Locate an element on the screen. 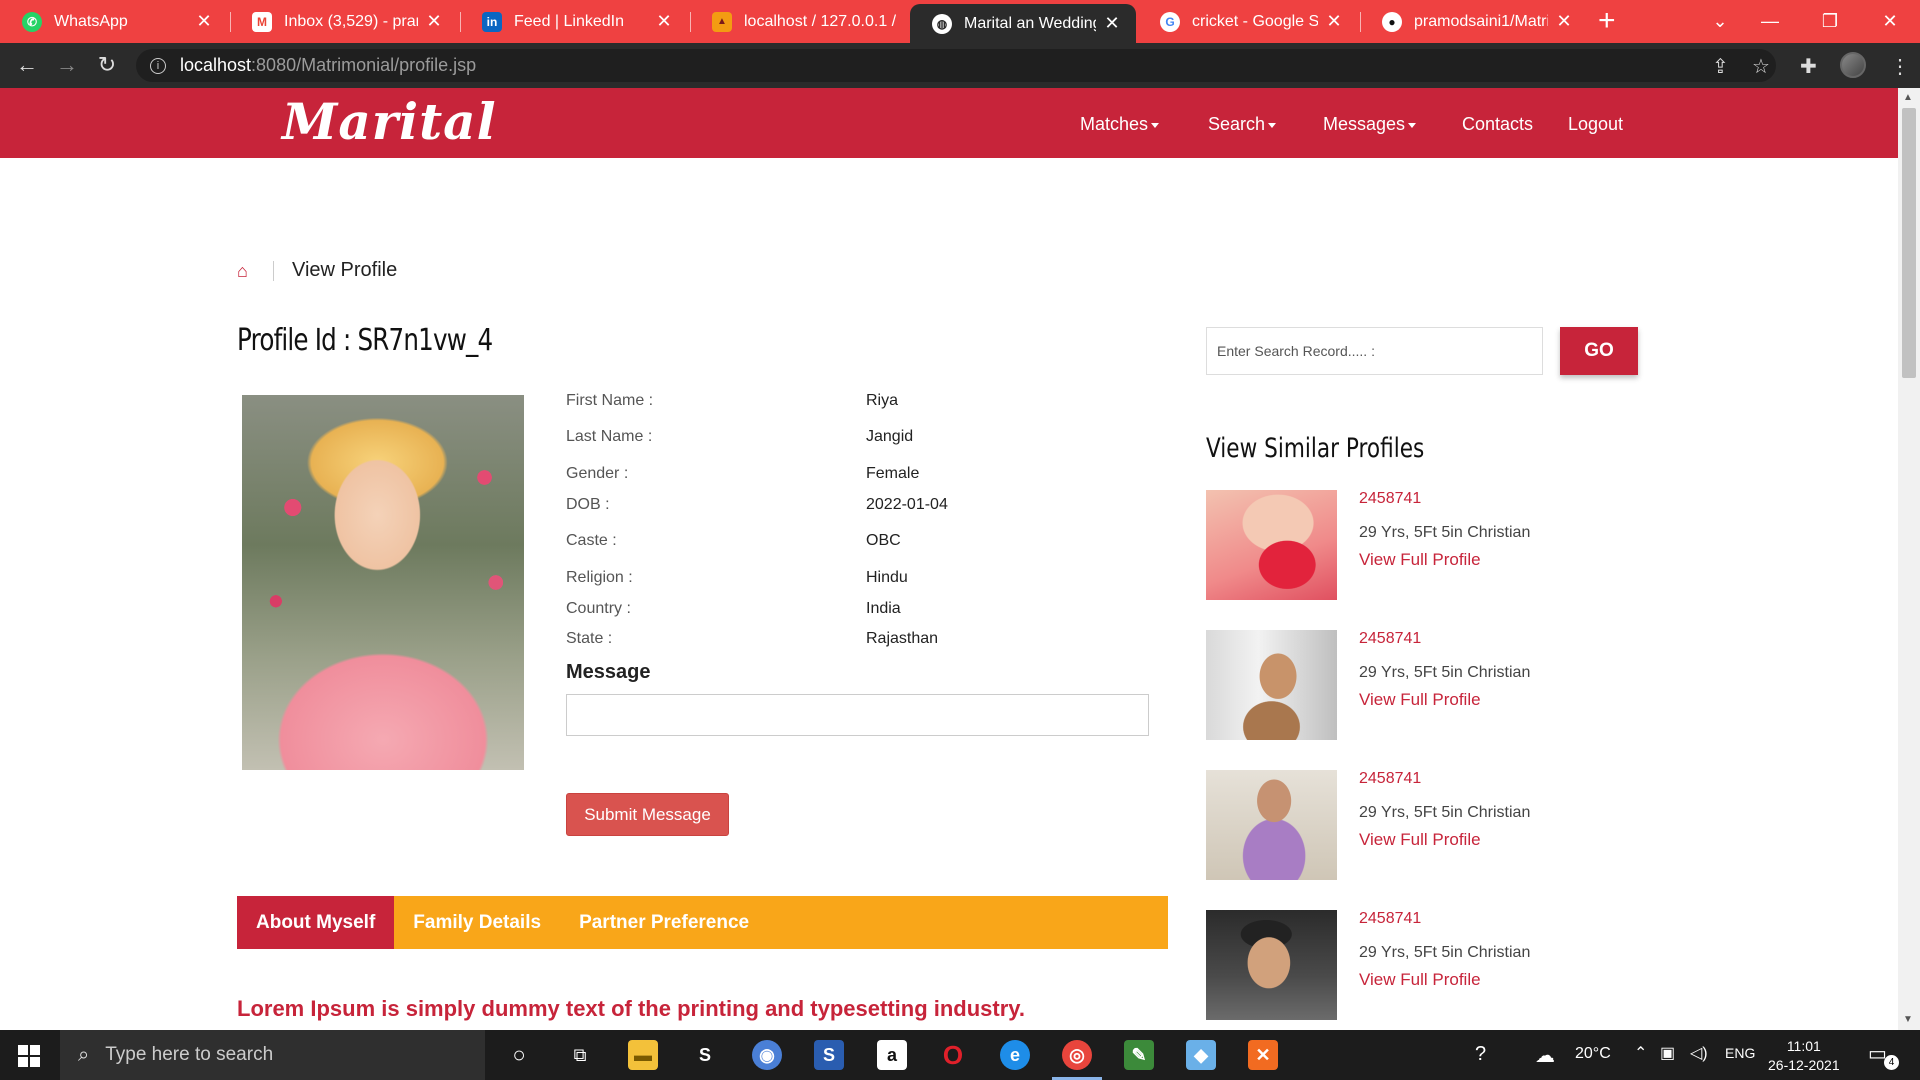  tab-google: G cricket - Google Sear ✕ is located at coordinates (1248, 21).